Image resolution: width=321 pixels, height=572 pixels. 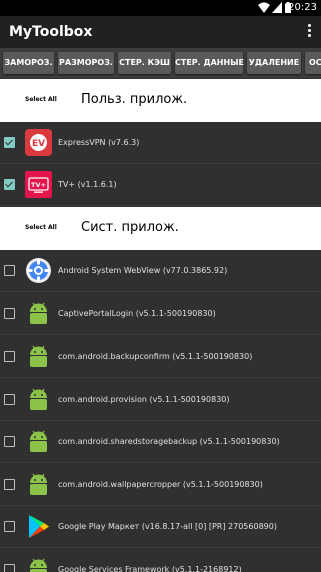 I want to click on user-apps-header: Select All Польз. прилож., so click(x=160, y=100).